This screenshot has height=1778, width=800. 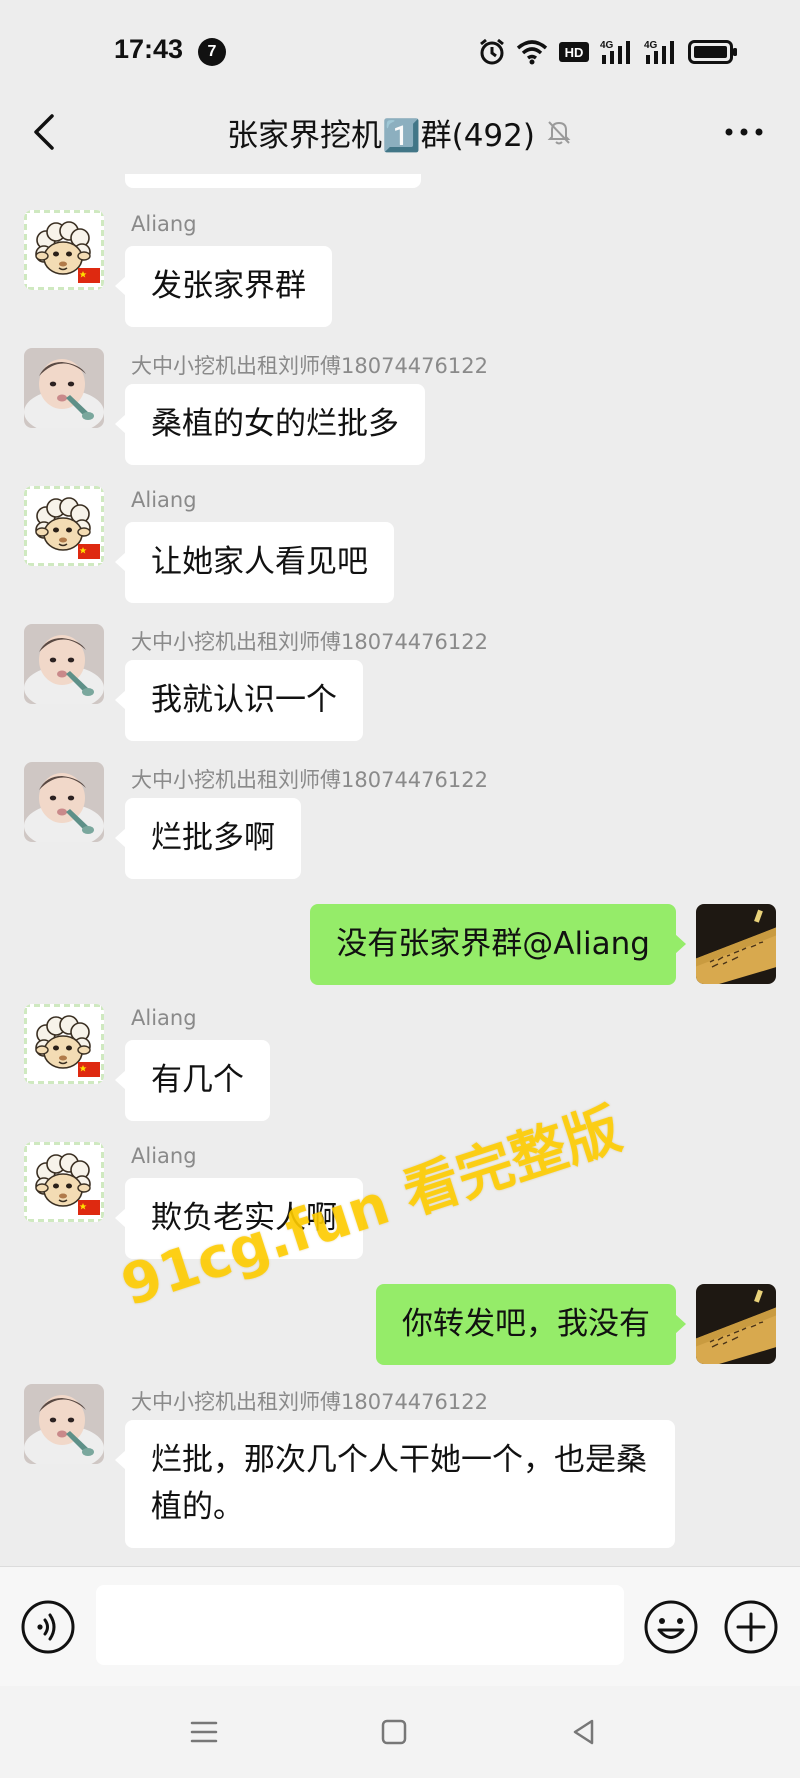 What do you see at coordinates (712, 52) in the screenshot?
I see `battery-icon` at bounding box center [712, 52].